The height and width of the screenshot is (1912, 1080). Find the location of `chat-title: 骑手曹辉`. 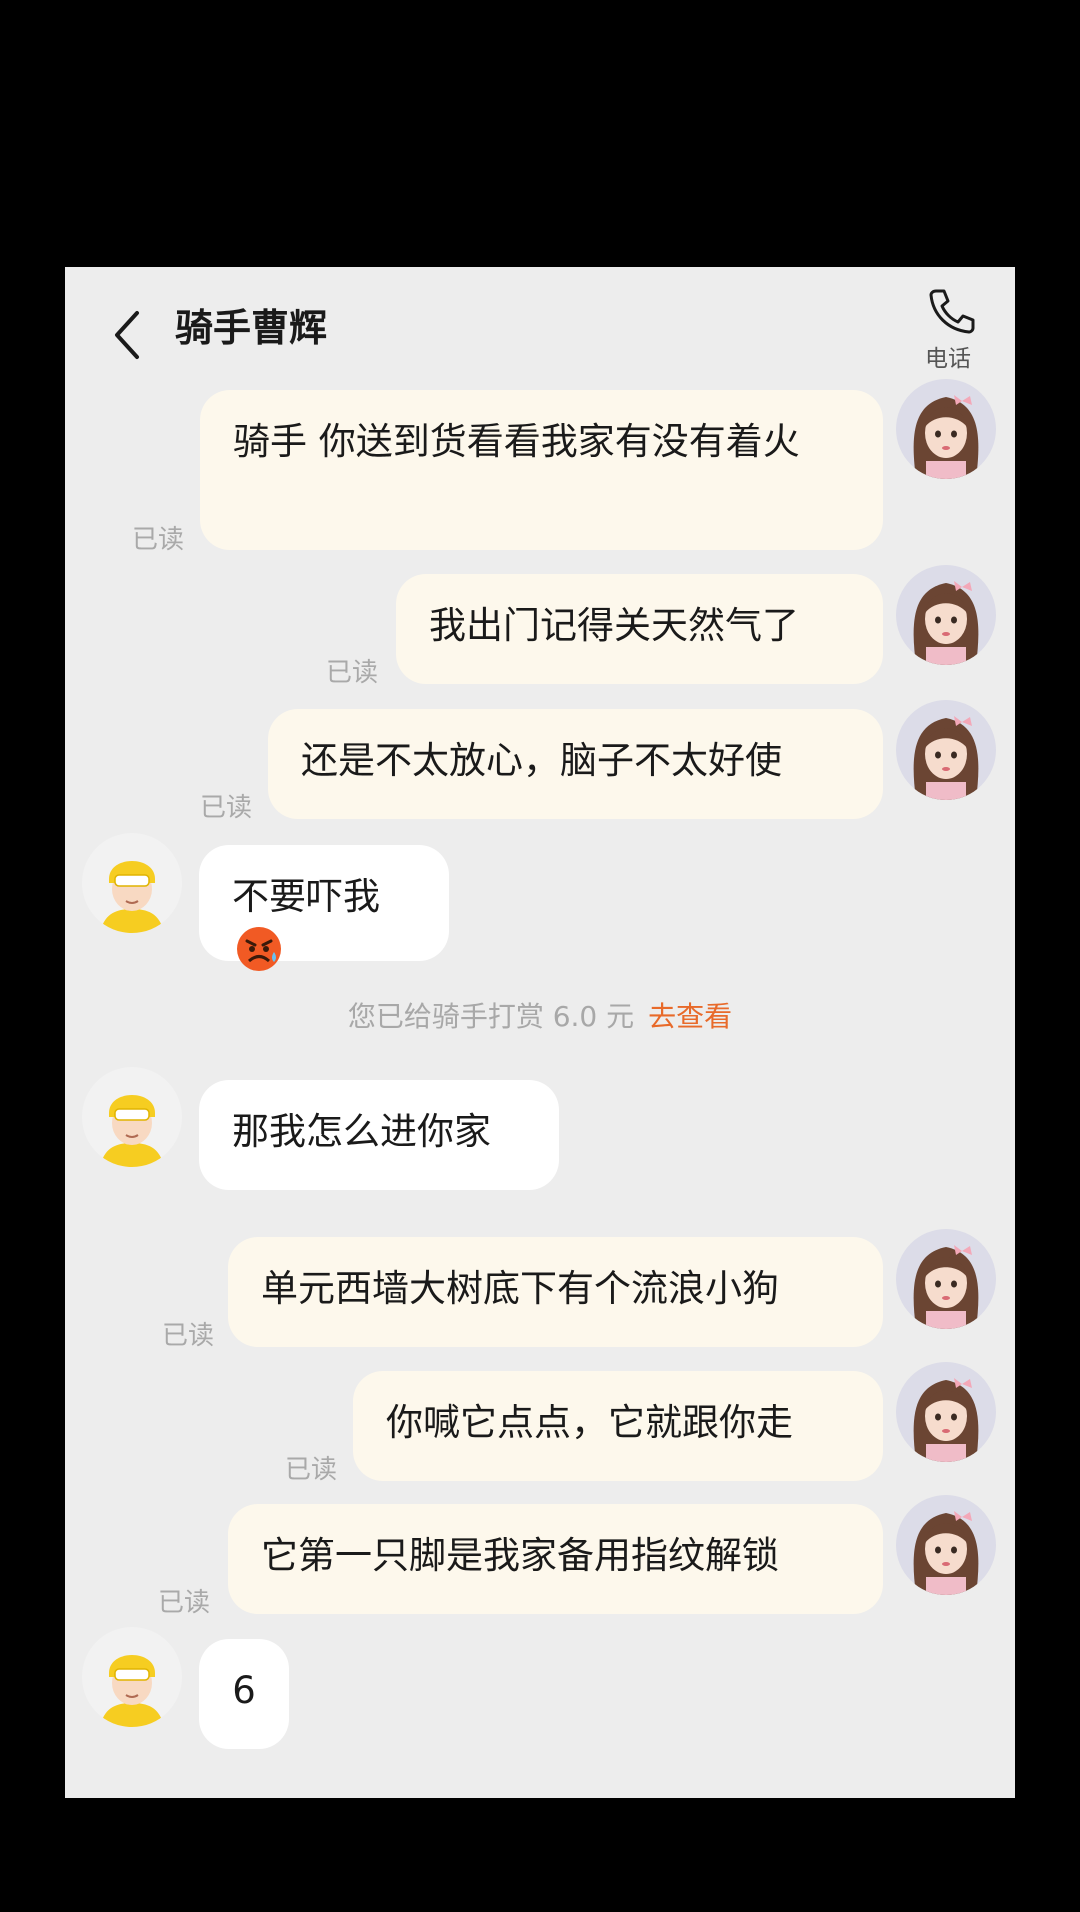

chat-title: 骑手曹辉 is located at coordinates (251, 328).